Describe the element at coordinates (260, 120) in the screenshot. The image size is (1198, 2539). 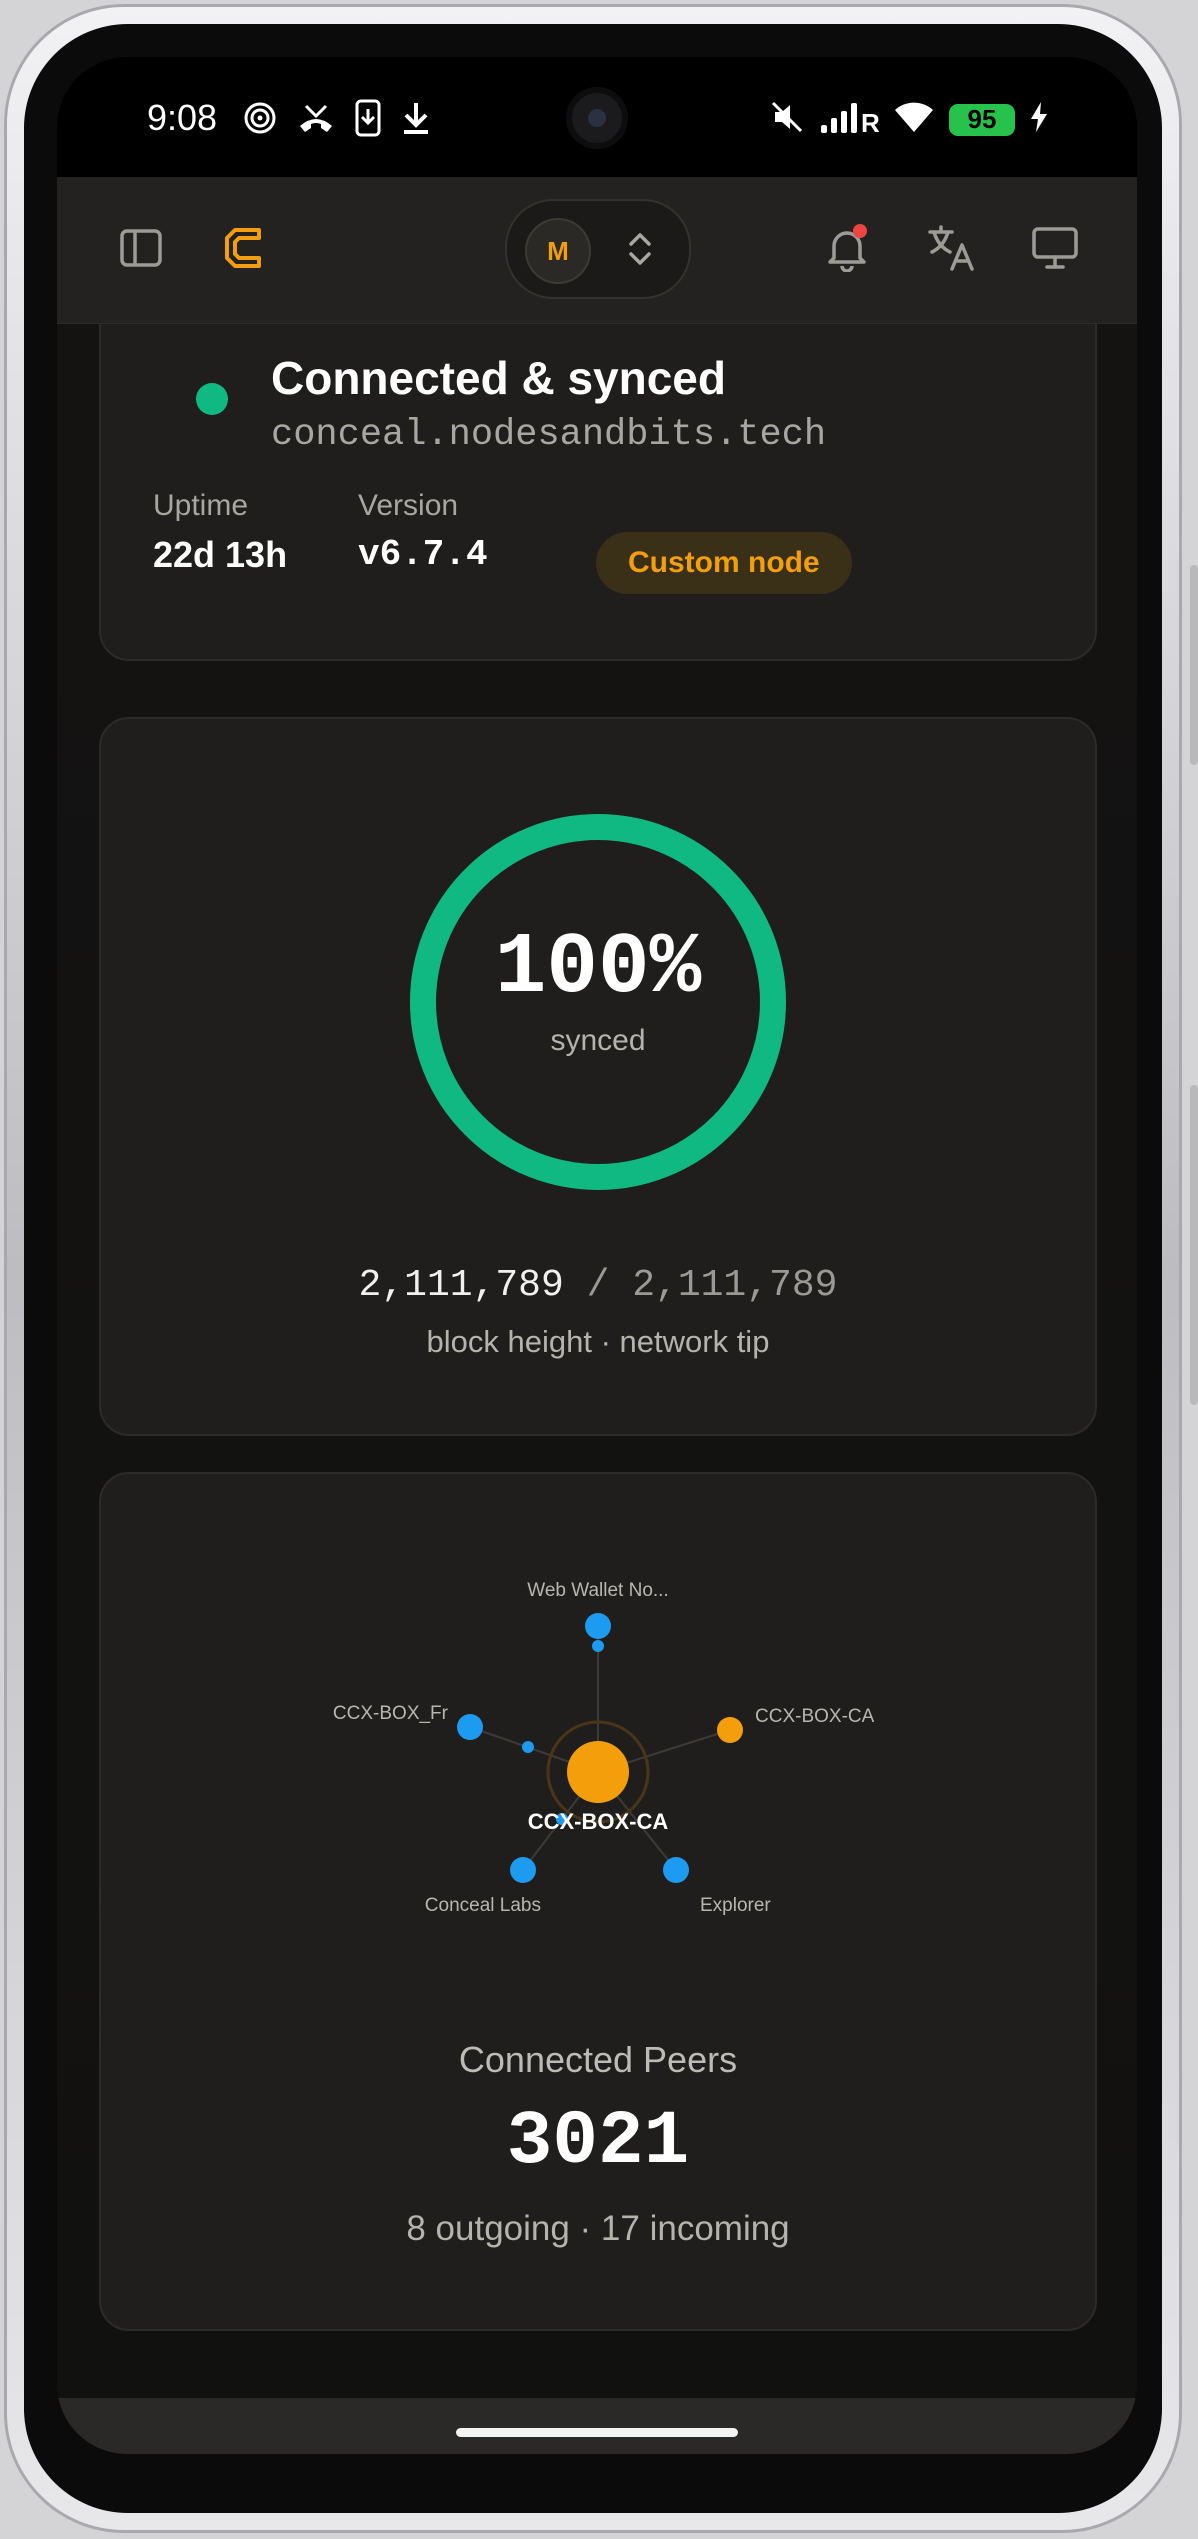
I see `hotspot-icon` at that location.